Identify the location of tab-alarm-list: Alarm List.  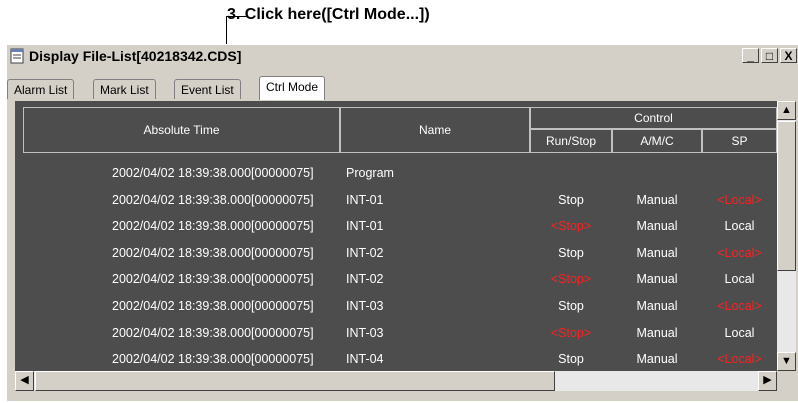
(41, 89).